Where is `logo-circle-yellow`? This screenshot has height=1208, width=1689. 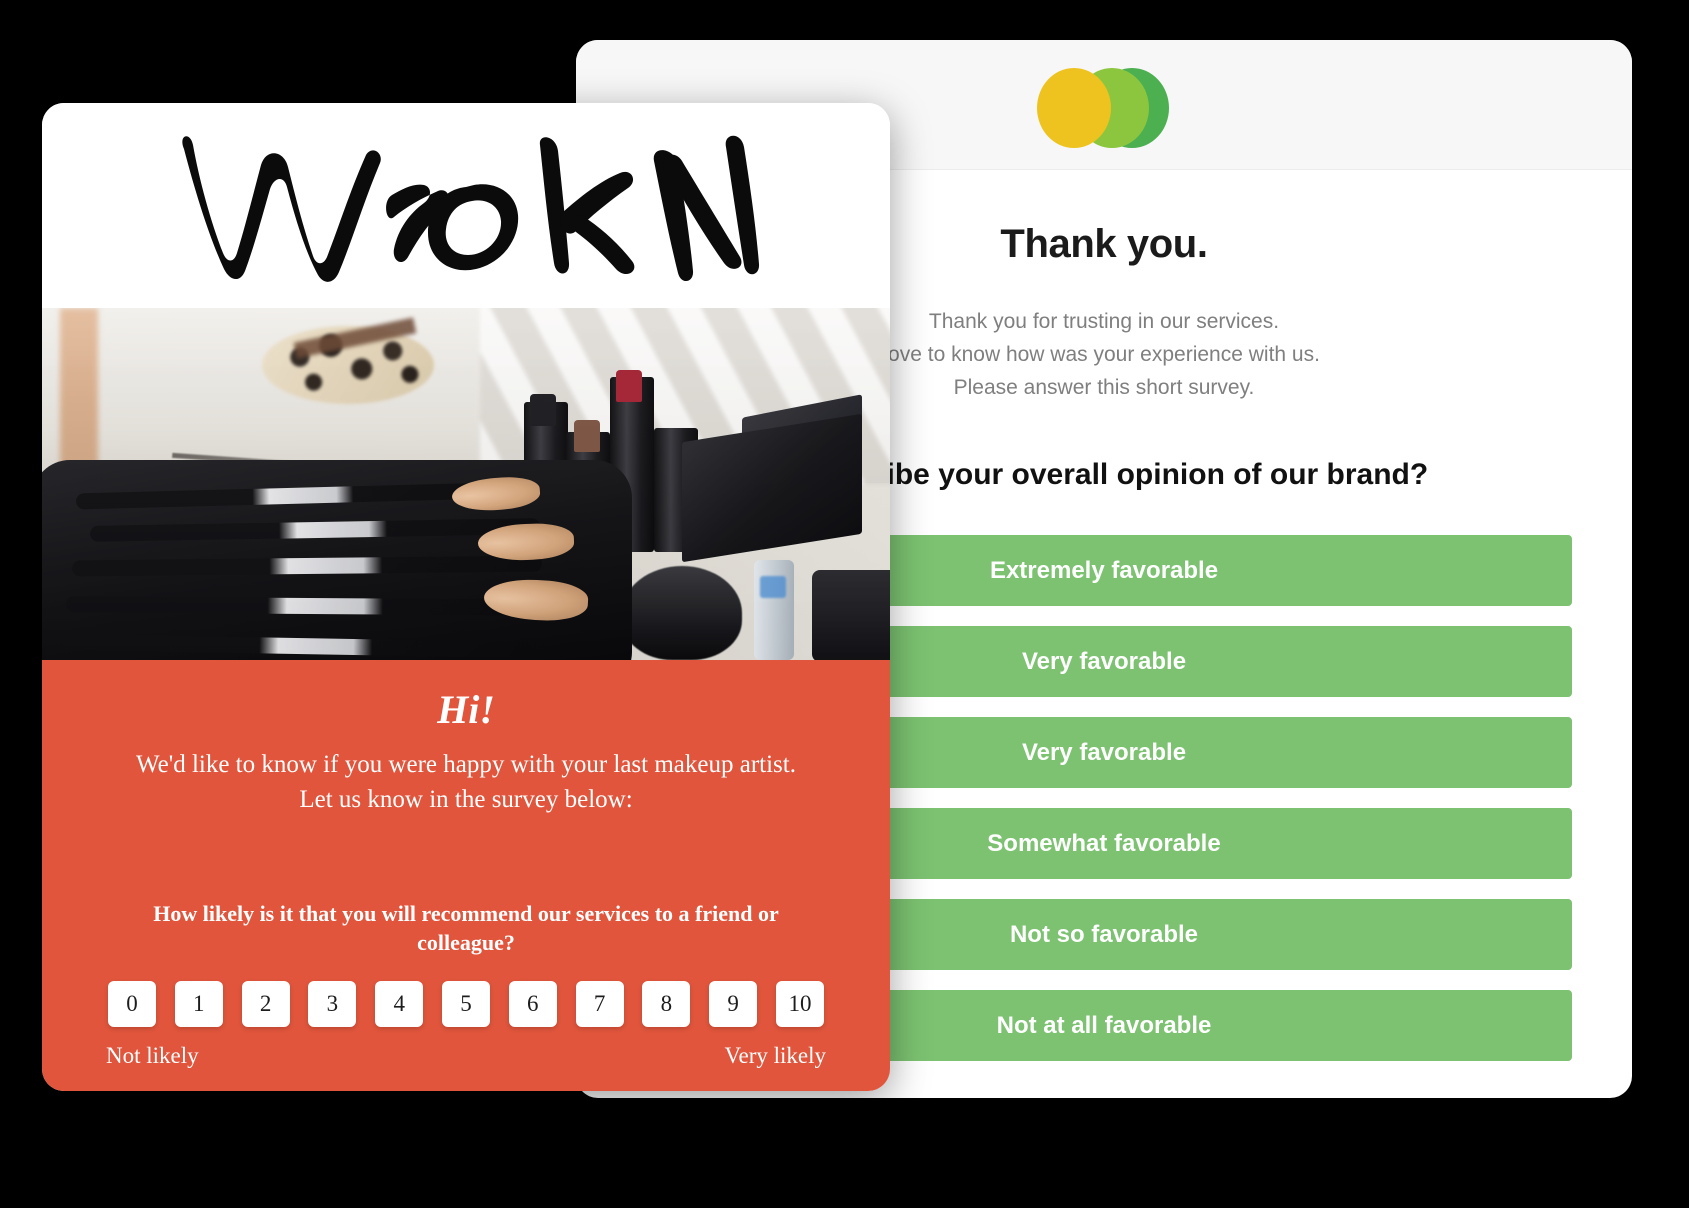
logo-circle-yellow is located at coordinates (1074, 108).